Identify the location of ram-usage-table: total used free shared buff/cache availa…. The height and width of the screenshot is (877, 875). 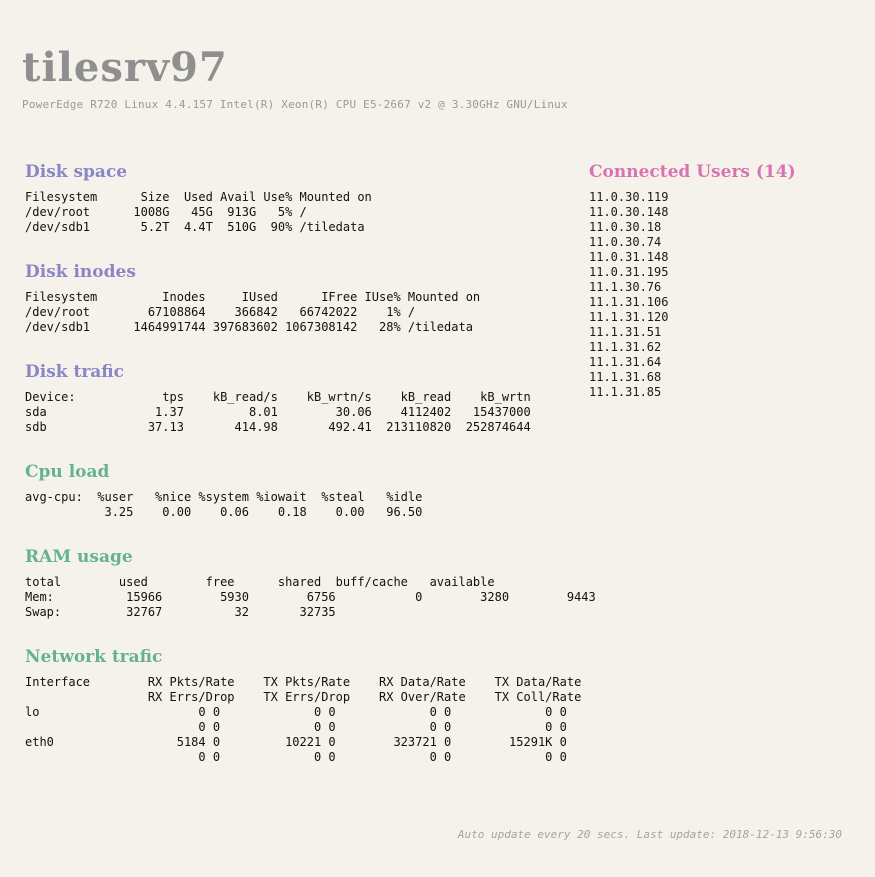
(310, 597).